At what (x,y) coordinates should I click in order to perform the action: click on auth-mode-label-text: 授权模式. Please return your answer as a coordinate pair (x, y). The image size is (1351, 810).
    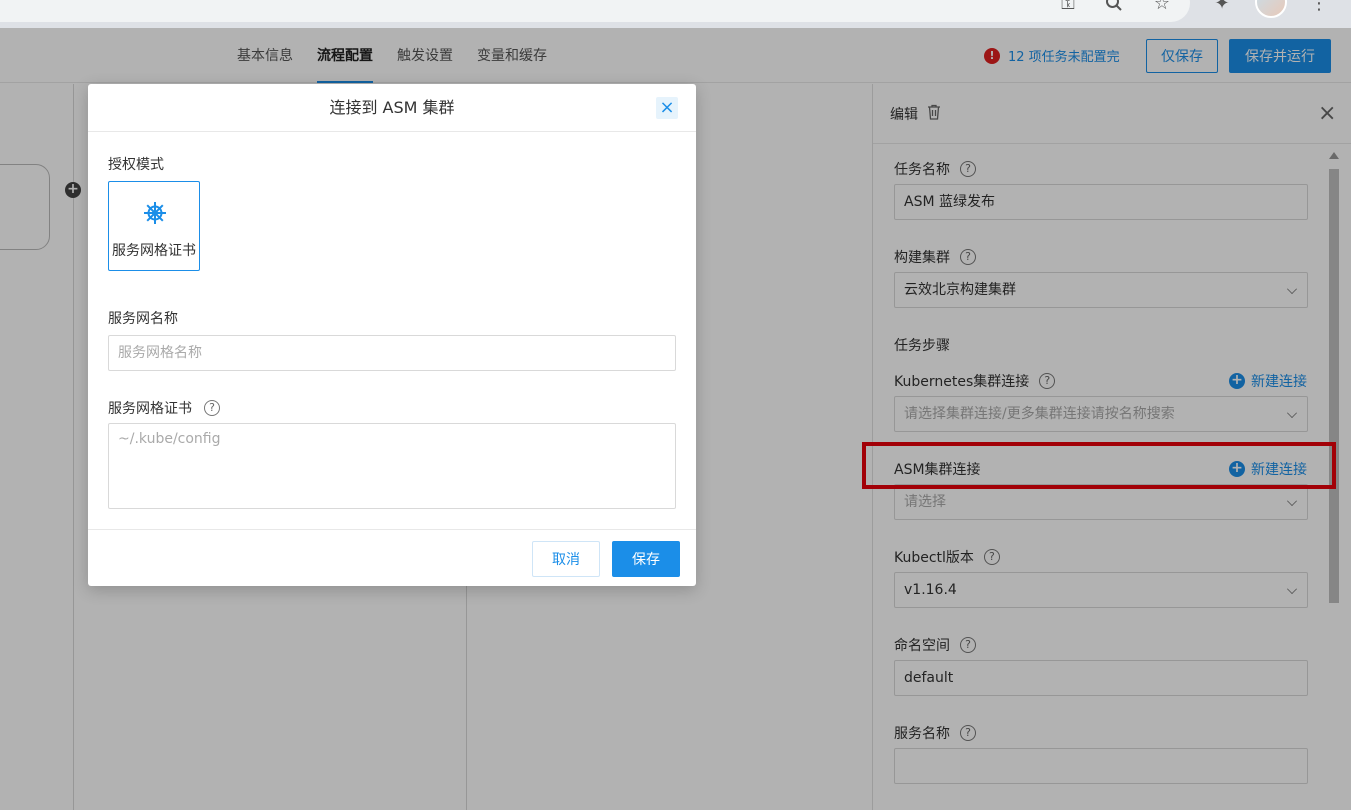
    Looking at the image, I should click on (136, 165).